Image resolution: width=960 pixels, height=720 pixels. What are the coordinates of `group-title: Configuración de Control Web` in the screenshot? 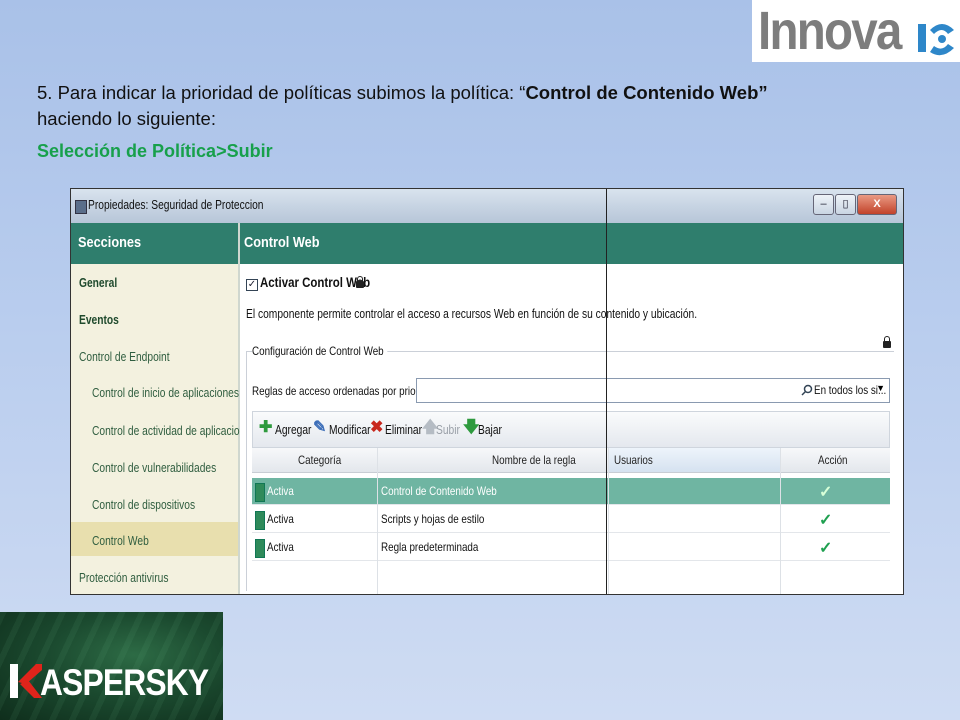 It's located at (319, 351).